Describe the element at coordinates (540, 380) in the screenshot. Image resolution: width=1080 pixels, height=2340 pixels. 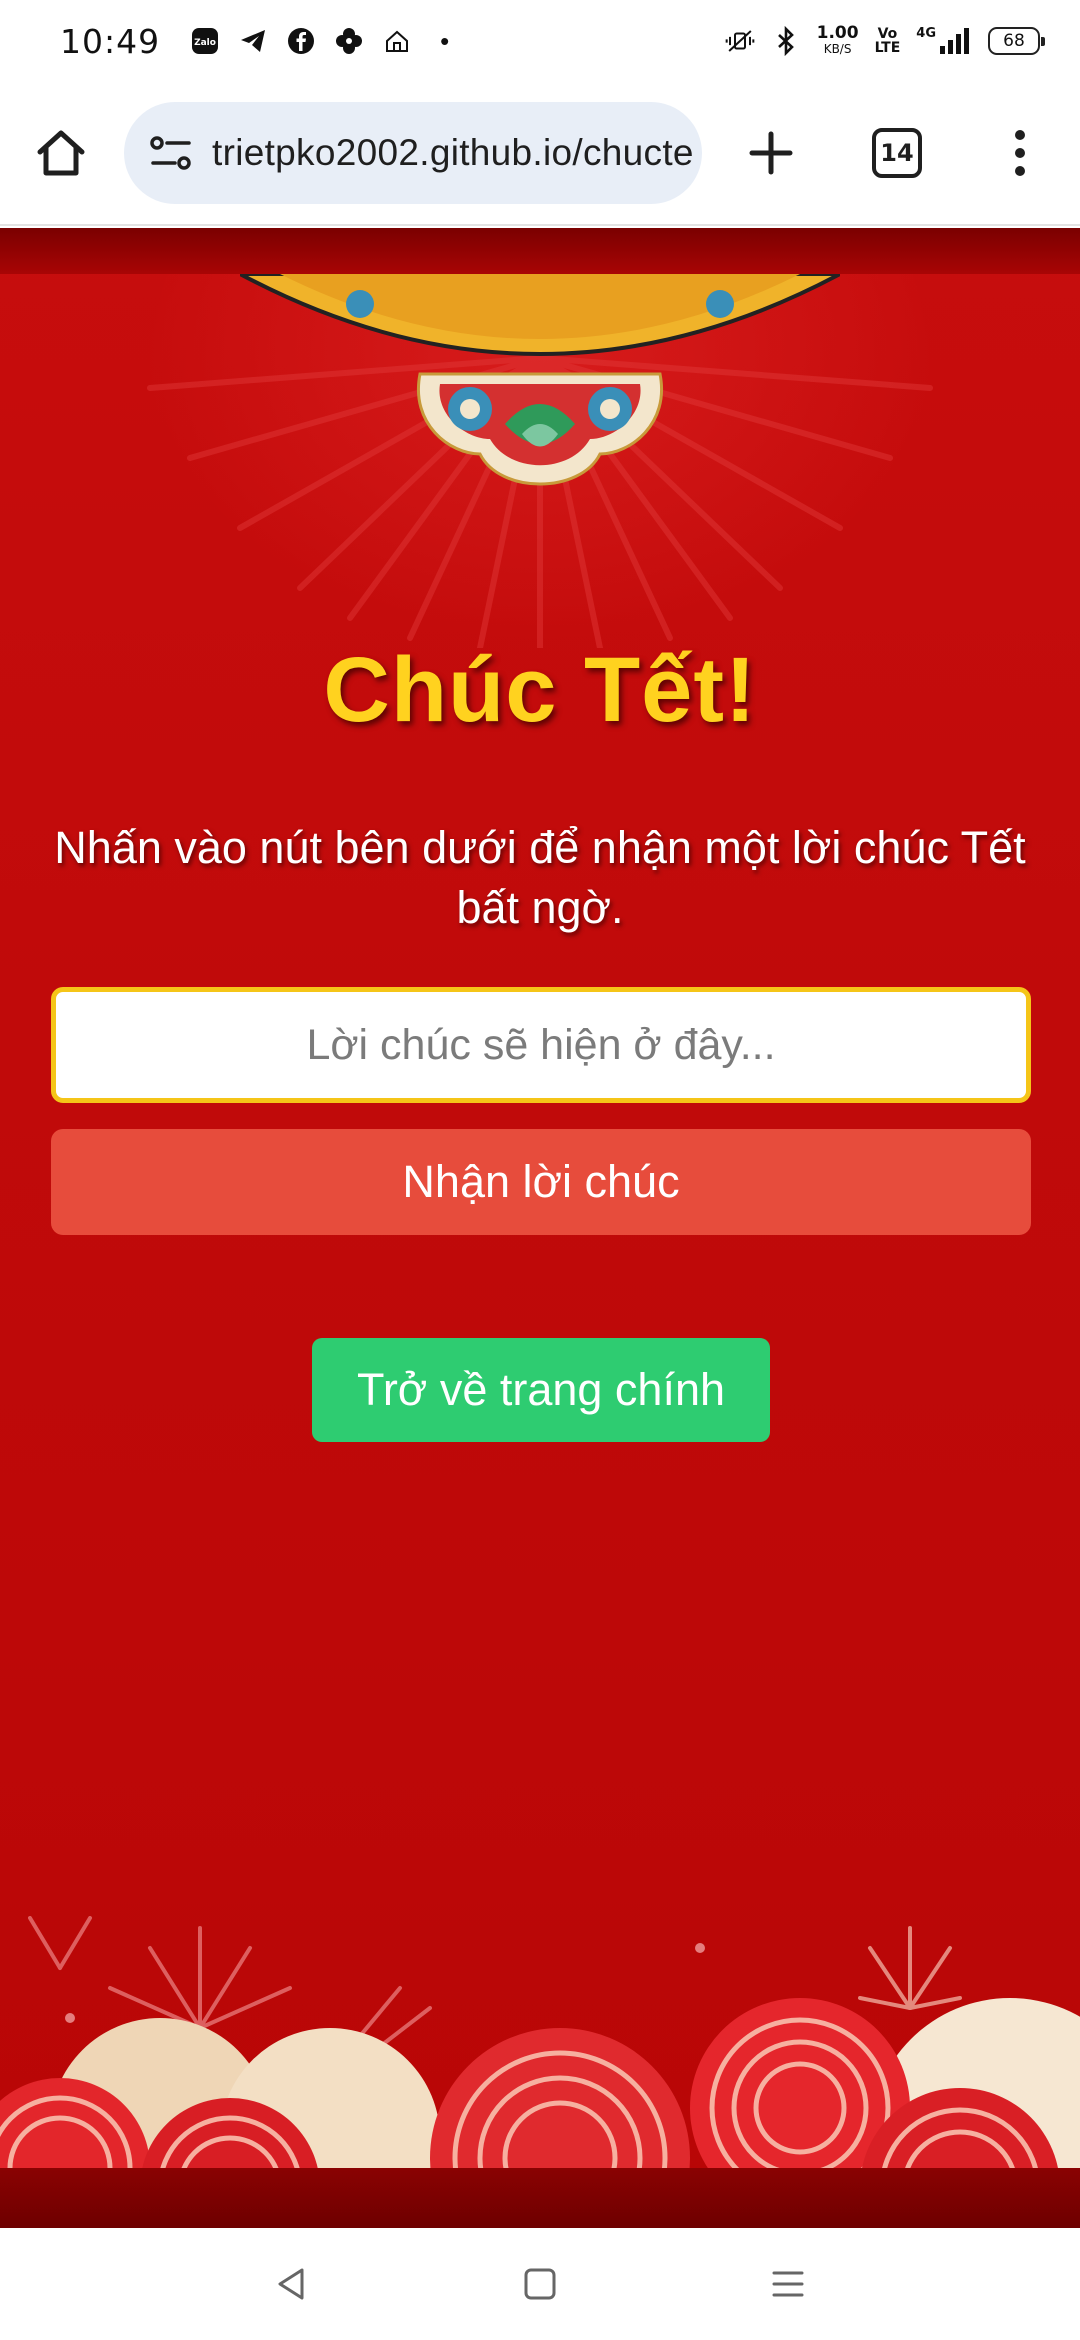
I see `dragon-medallion-decoration` at that location.